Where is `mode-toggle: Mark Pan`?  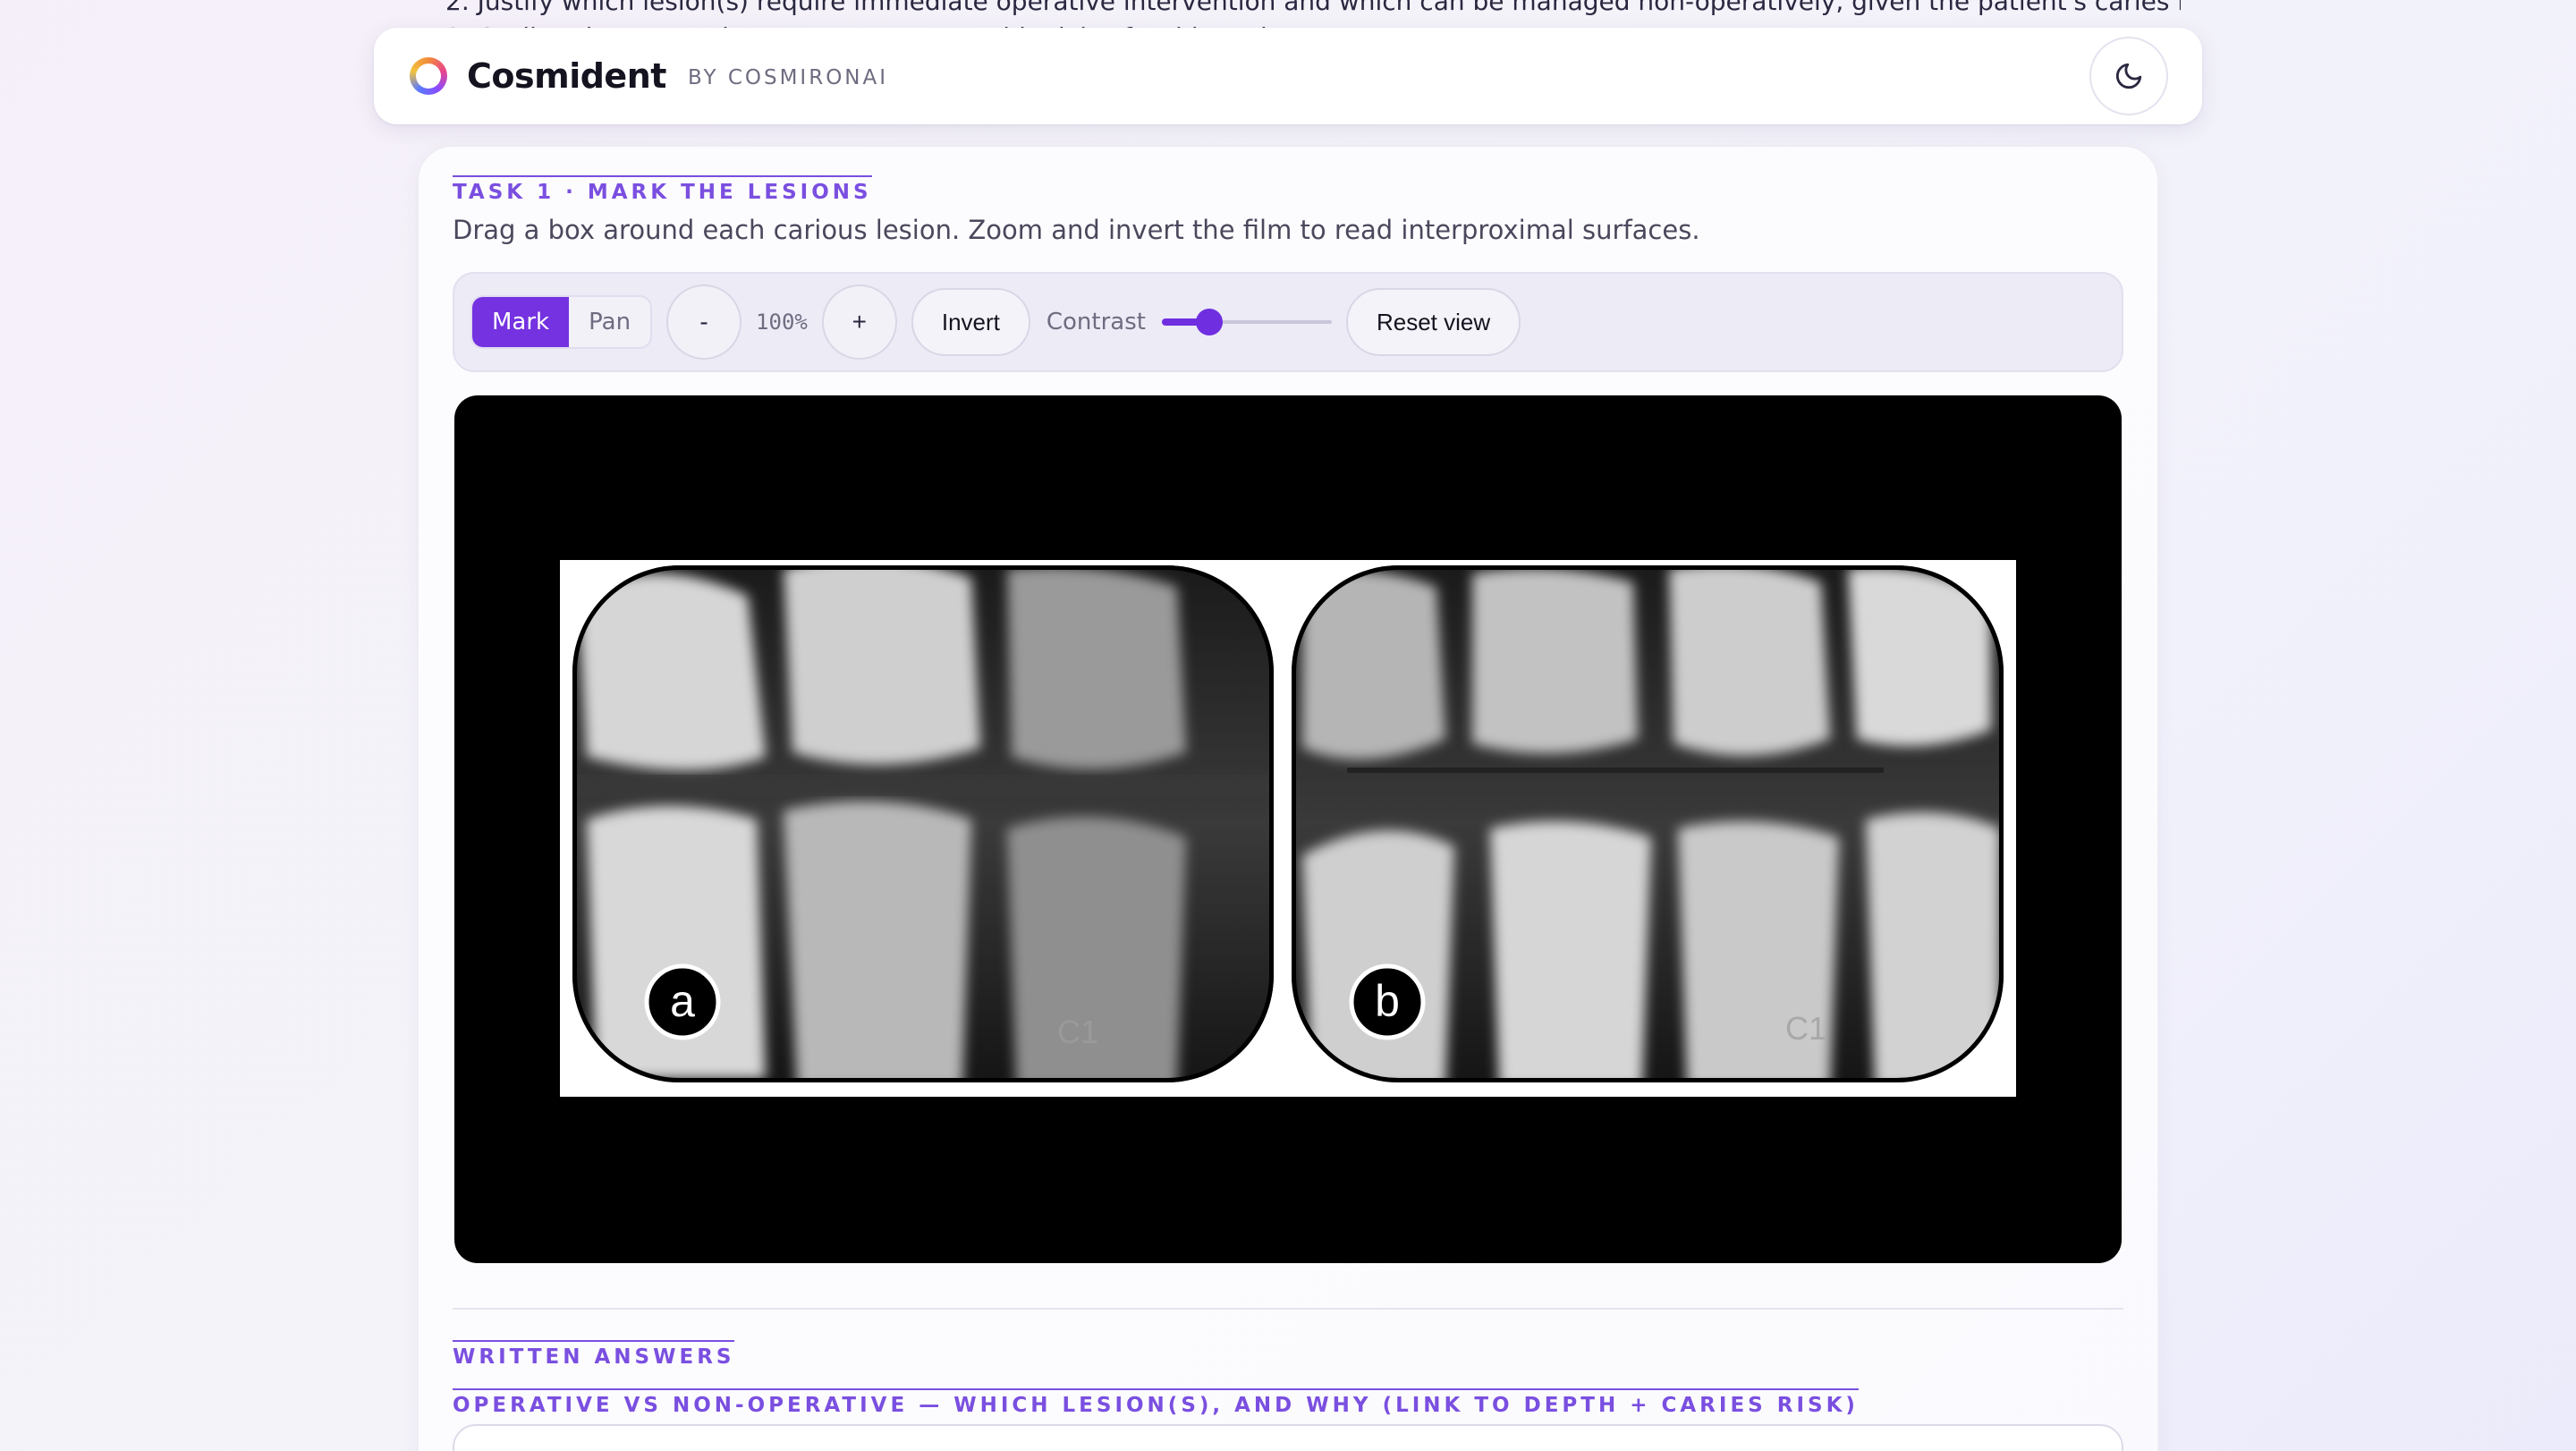 mode-toggle: Mark Pan is located at coordinates (561, 322).